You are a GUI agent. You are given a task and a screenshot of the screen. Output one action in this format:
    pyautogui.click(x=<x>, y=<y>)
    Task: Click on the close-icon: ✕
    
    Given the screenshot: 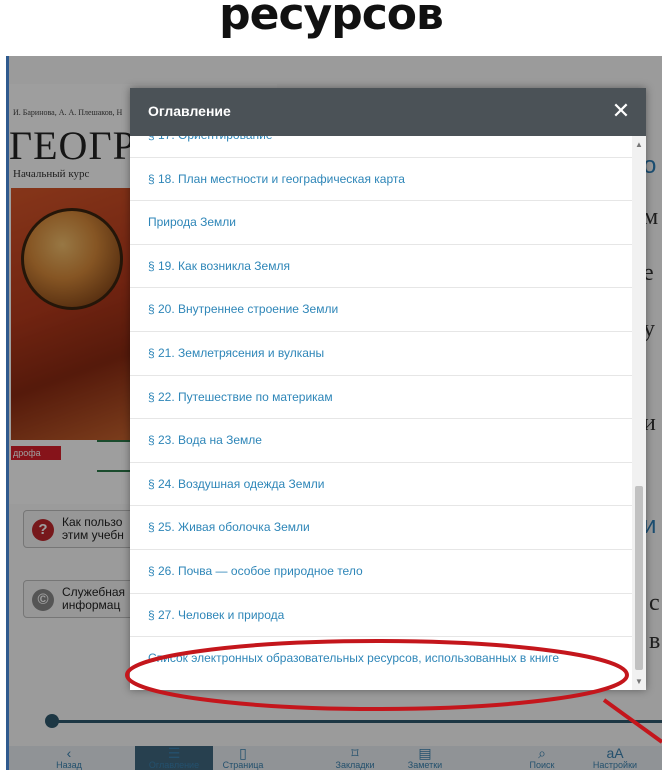 What is the action you would take?
    pyautogui.click(x=621, y=111)
    